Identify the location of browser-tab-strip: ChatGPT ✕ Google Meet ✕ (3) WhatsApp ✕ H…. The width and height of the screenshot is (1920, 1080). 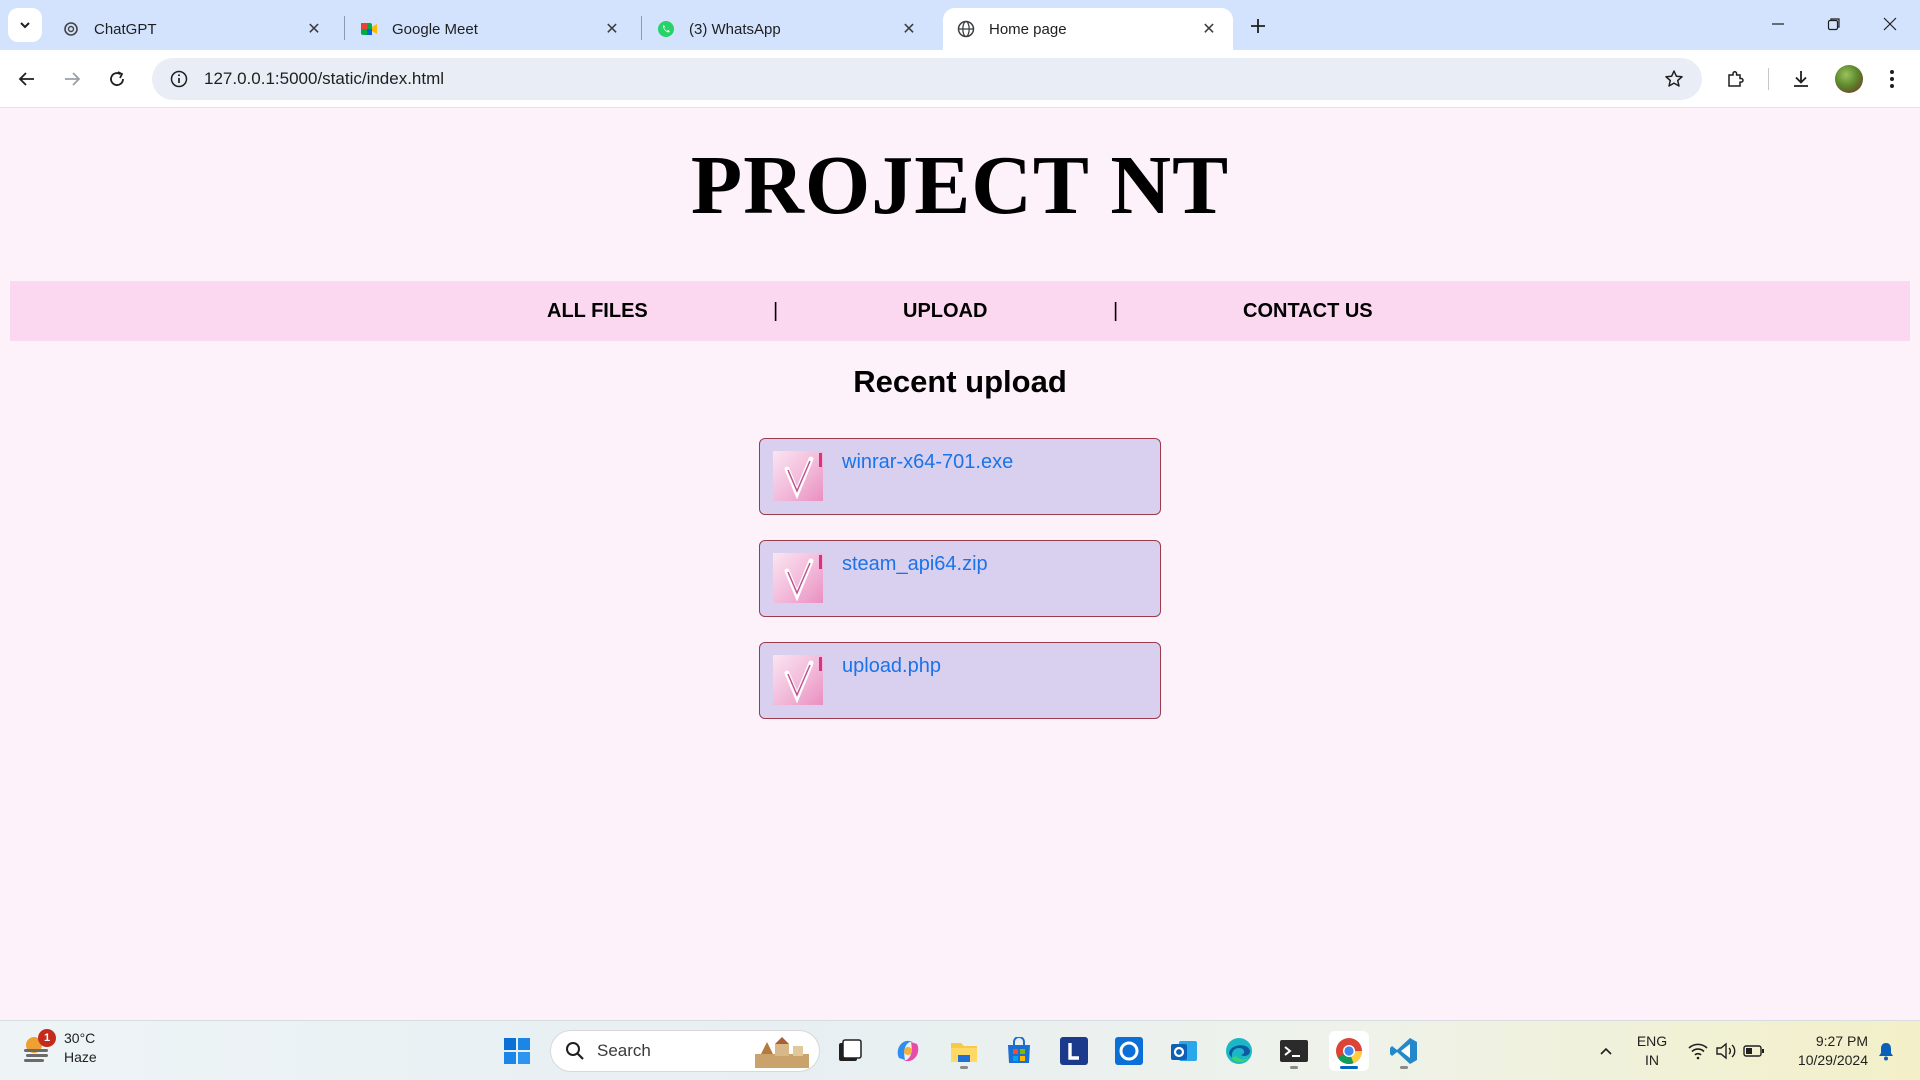
(960, 25).